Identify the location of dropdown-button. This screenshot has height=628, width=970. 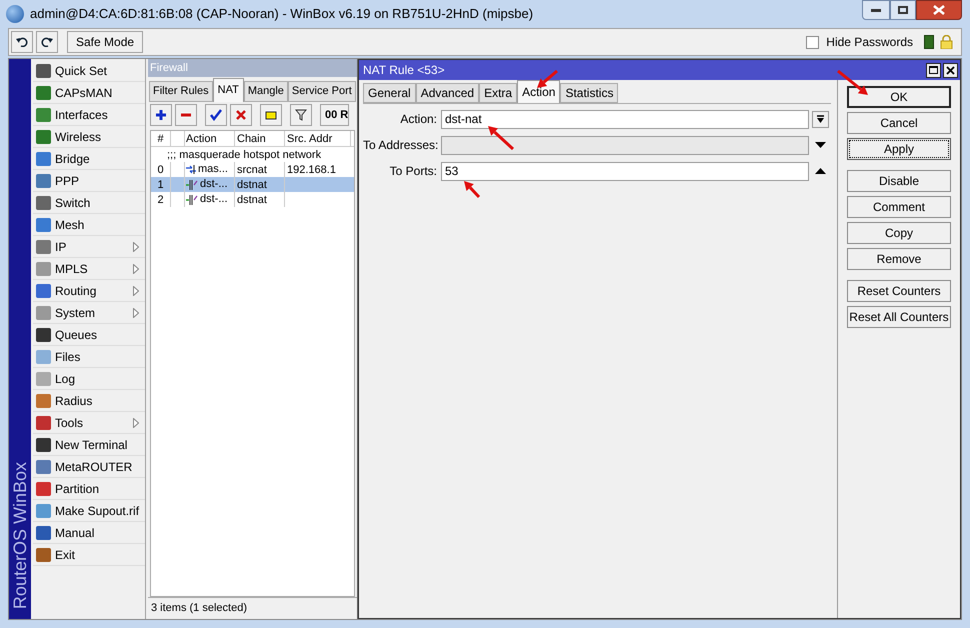
(820, 119).